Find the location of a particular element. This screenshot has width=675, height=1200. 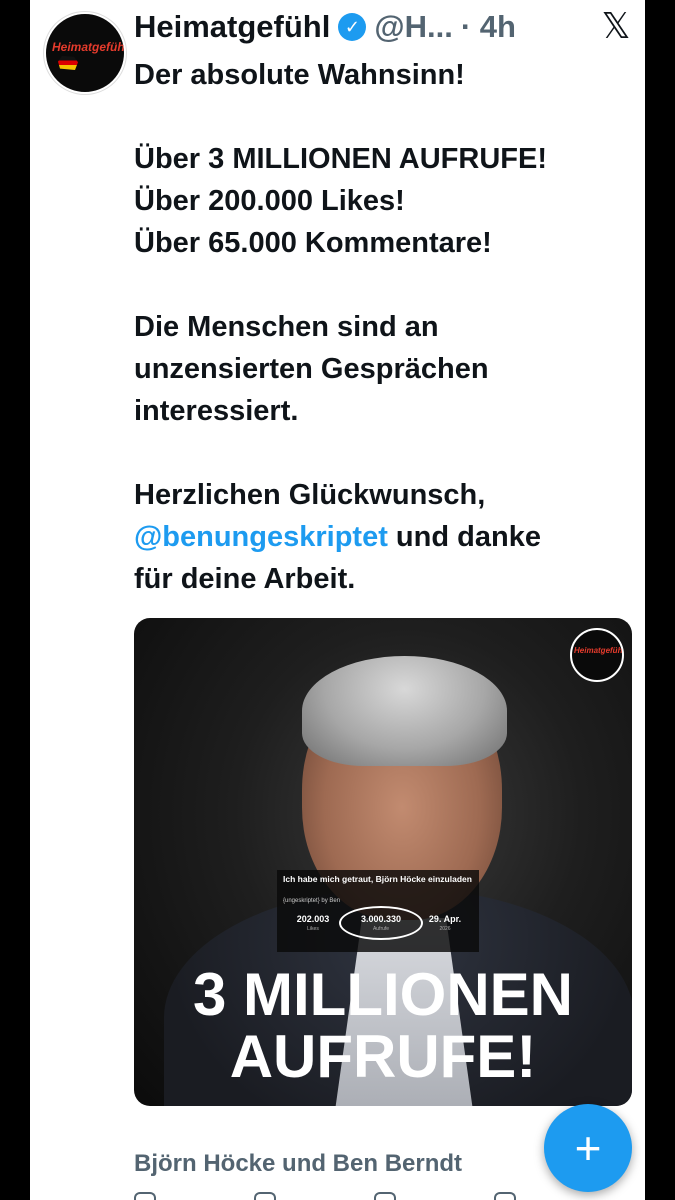

text-line: für deine Arbeit. is located at coordinates (245, 579).